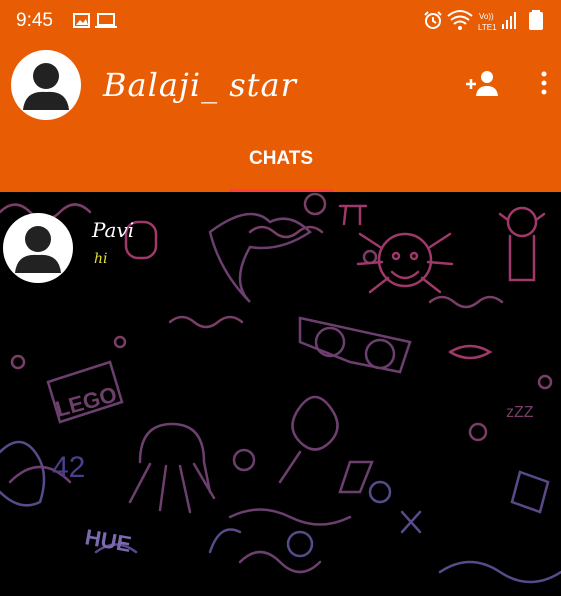 Image resolution: width=561 pixels, height=596 pixels. Describe the element at coordinates (433, 20) in the screenshot. I see `alarm-icon` at that location.